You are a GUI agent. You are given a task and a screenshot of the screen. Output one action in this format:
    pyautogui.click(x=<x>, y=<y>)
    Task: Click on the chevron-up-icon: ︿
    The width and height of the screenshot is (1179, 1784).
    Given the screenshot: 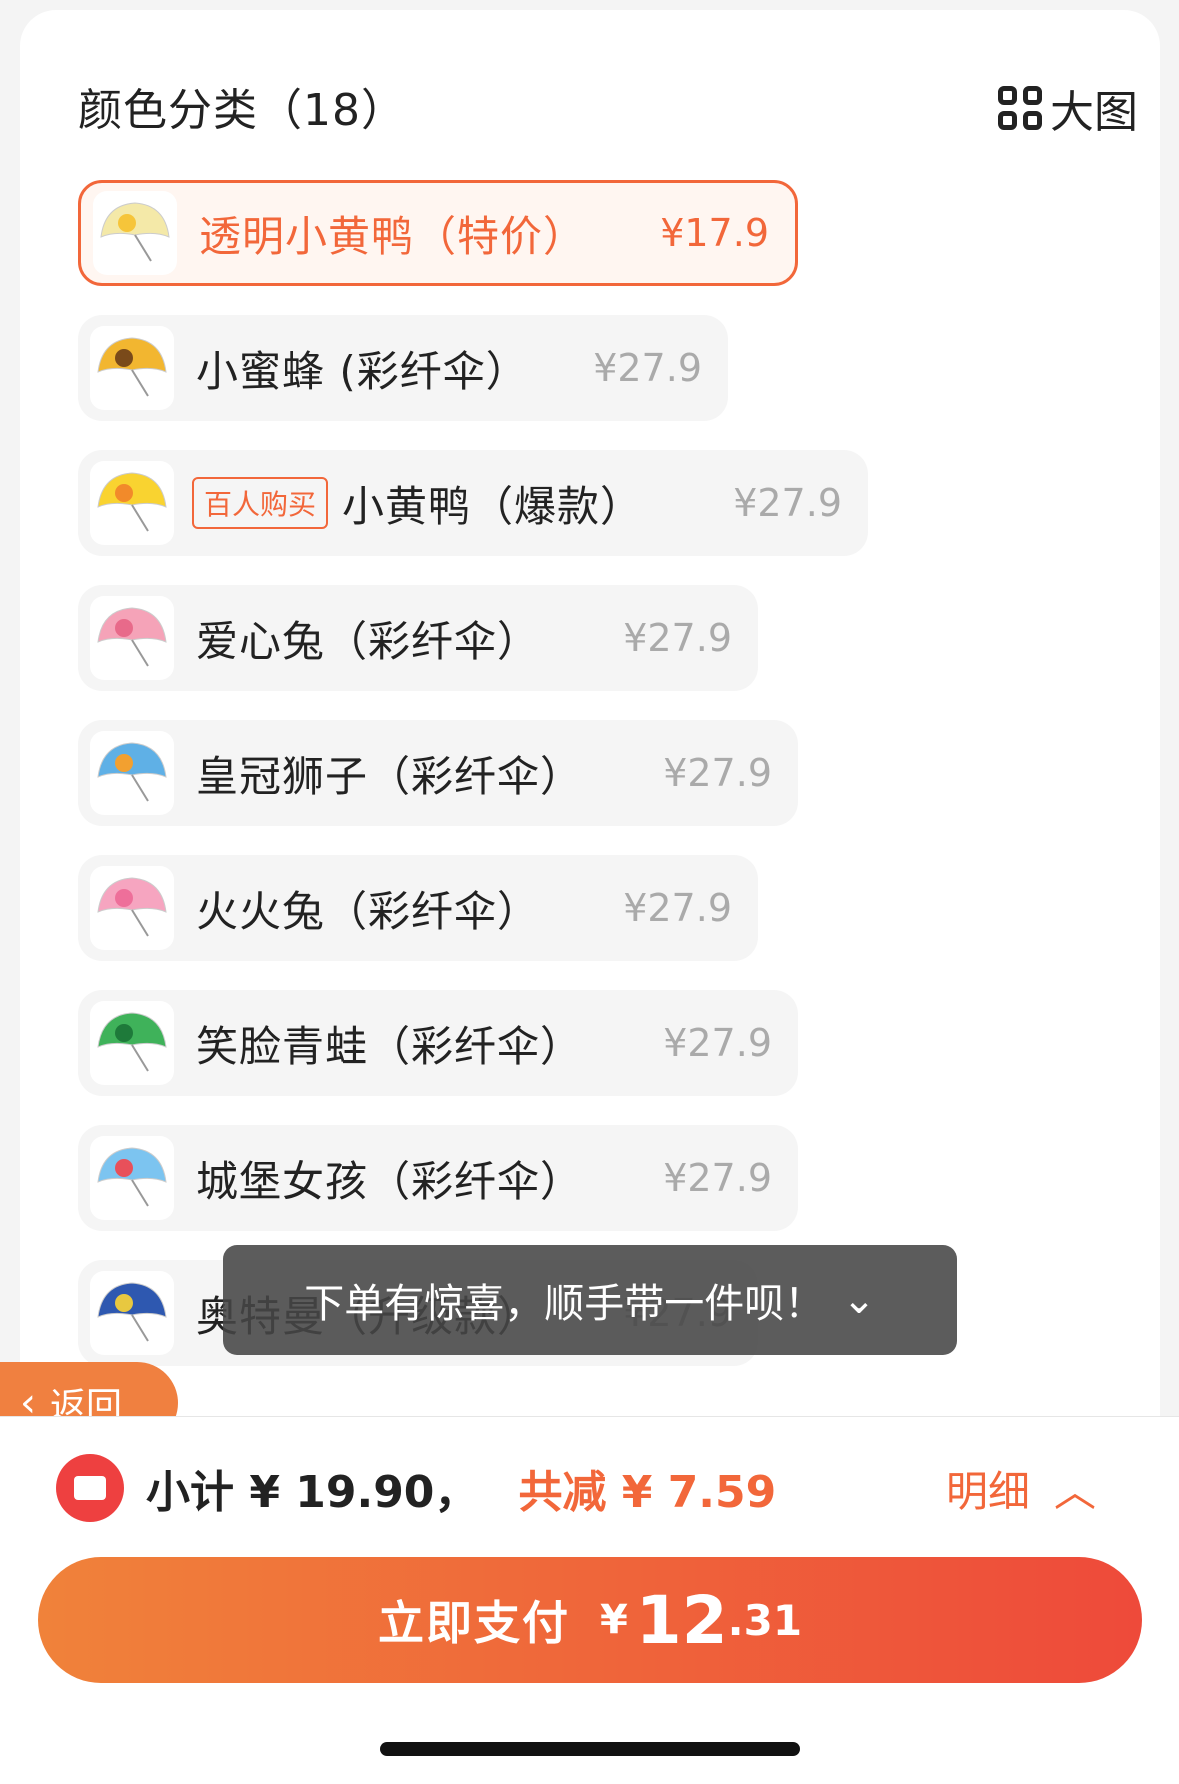 What is the action you would take?
    pyautogui.click(x=1074, y=1491)
    